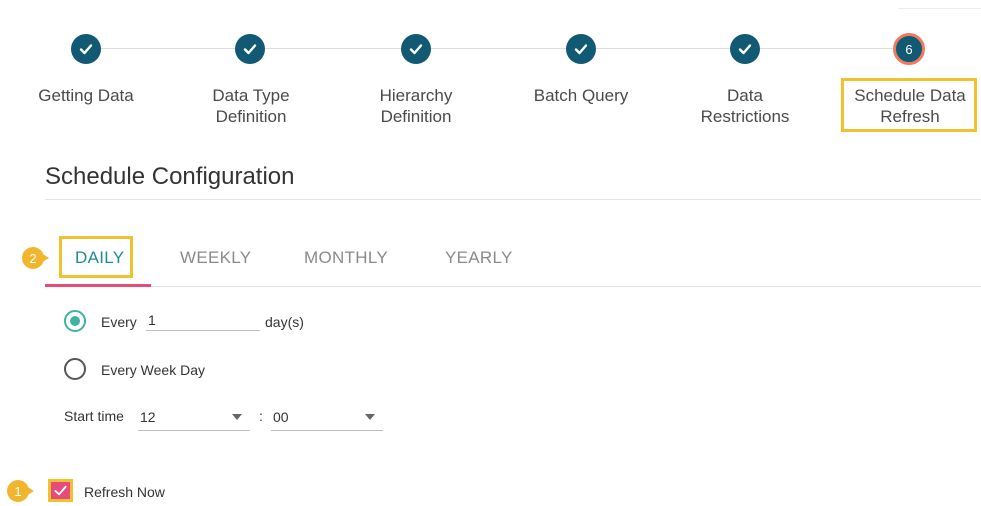 The width and height of the screenshot is (981, 506). What do you see at coordinates (170, 176) in the screenshot?
I see `section-title: Schedule Configuration` at bounding box center [170, 176].